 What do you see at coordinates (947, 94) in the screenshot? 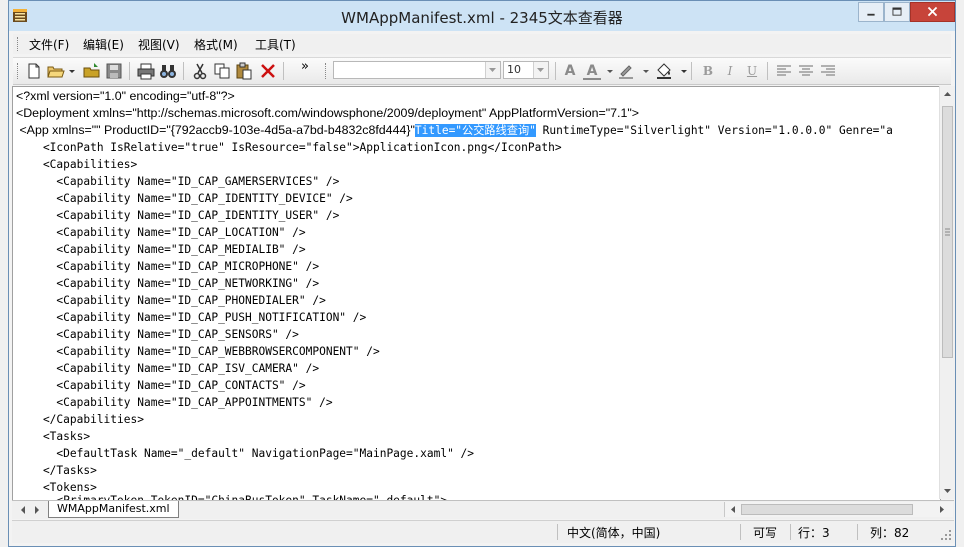
I see `scroll-up-icon` at bounding box center [947, 94].